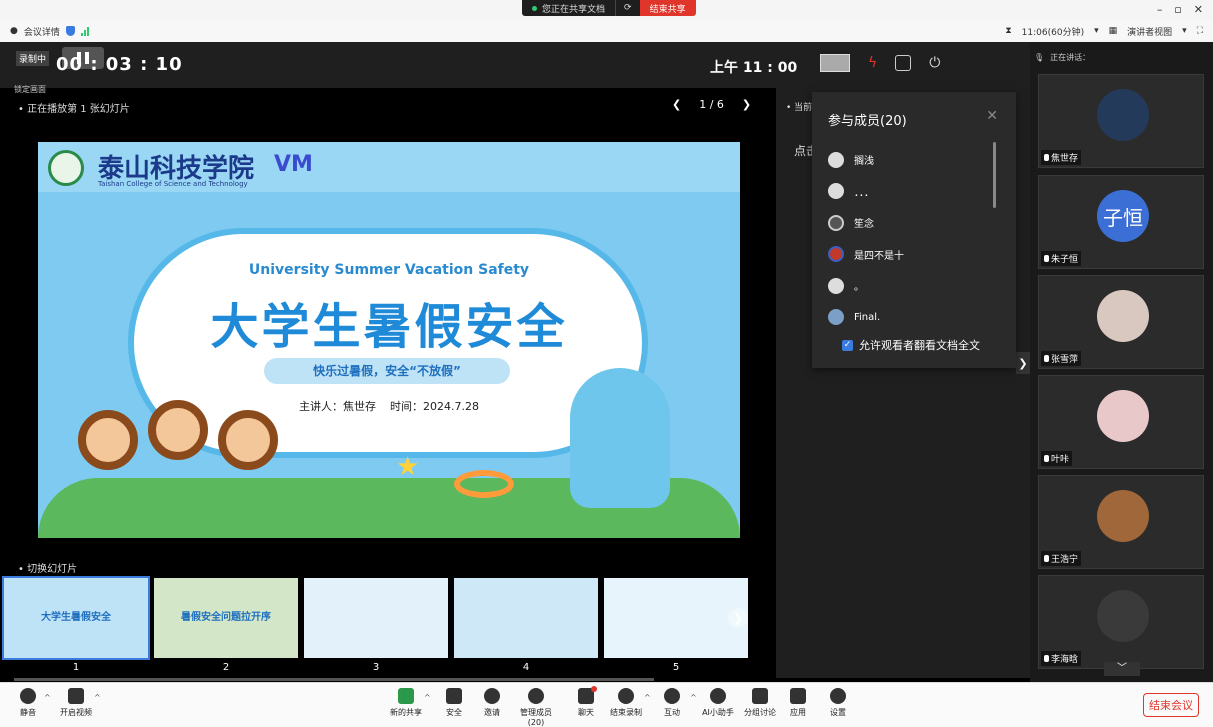 This screenshot has height=727, width=1213. What do you see at coordinates (334, 679) in the screenshot?
I see `thumbnails-scrollbar` at bounding box center [334, 679].